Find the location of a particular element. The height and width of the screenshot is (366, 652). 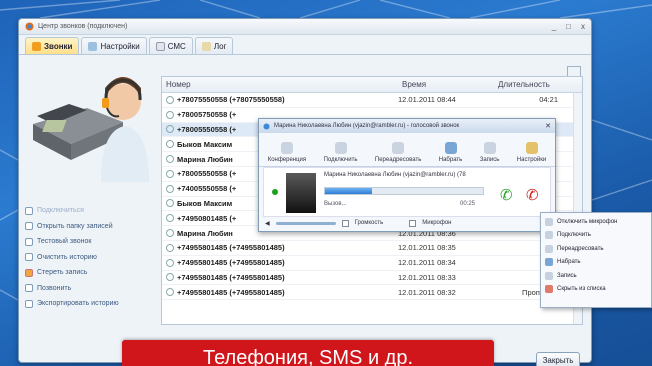

toolbar-label: Подключить is located at coordinates (340, 160).